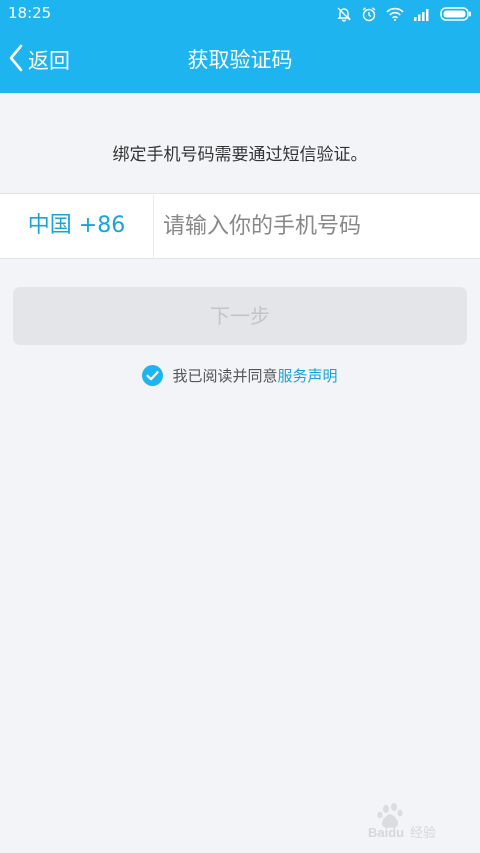 This screenshot has height=853, width=480. I want to click on phone-row: 中国 +86, so click(240, 226).